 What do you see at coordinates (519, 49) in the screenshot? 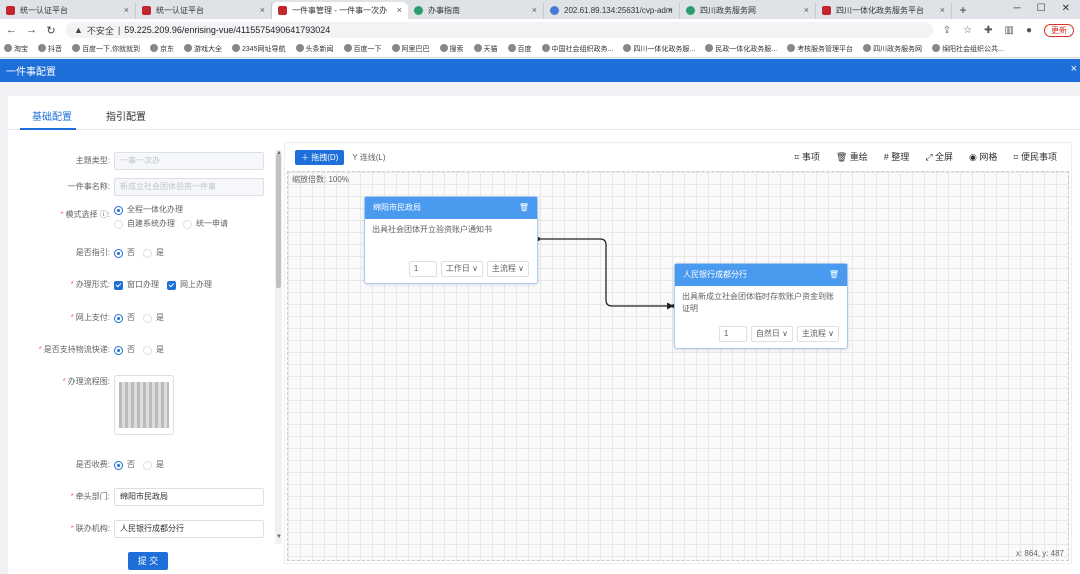
I see `bookmark-item: 百度` at bounding box center [519, 49].